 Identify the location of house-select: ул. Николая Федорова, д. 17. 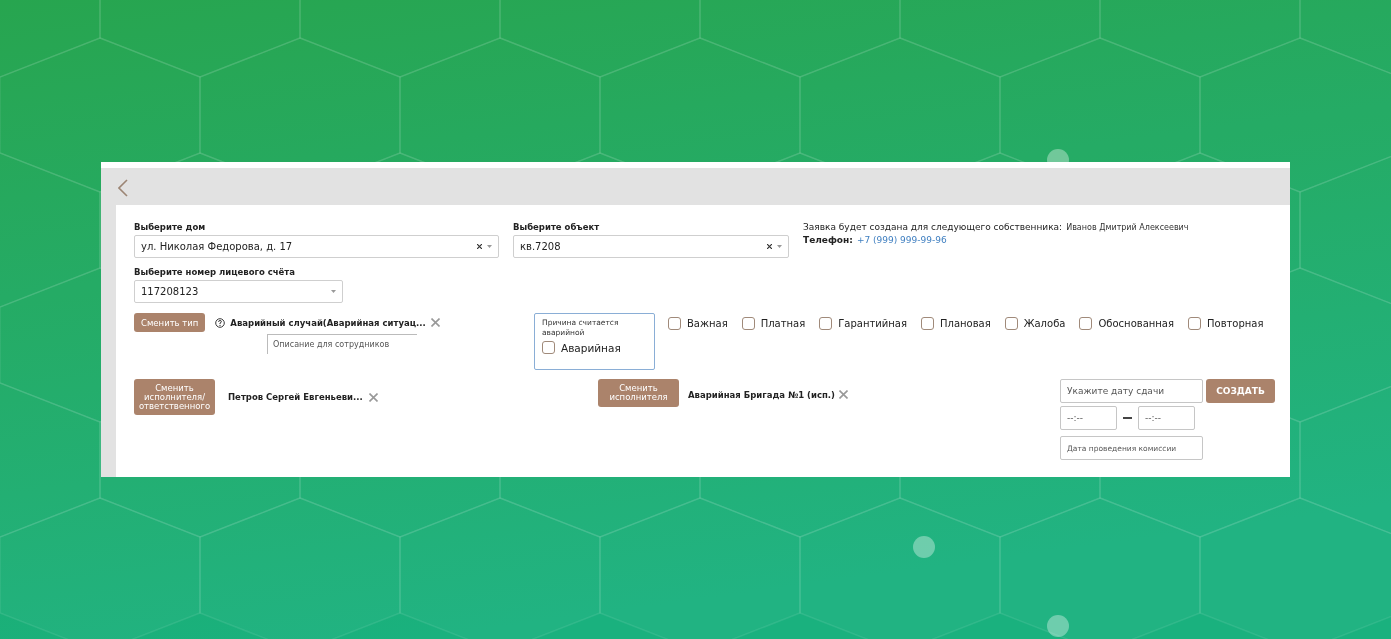
(316, 246).